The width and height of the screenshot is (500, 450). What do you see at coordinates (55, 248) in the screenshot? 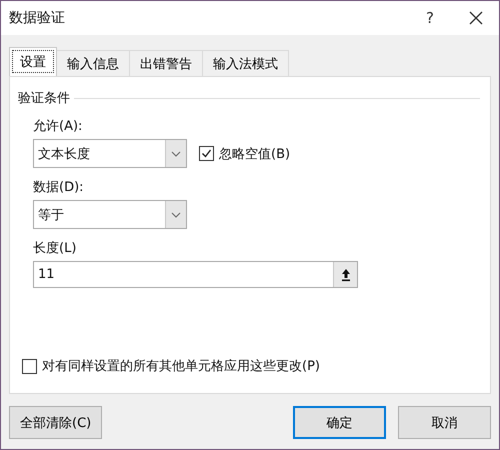
I see `field-label: 长度(L)` at bounding box center [55, 248].